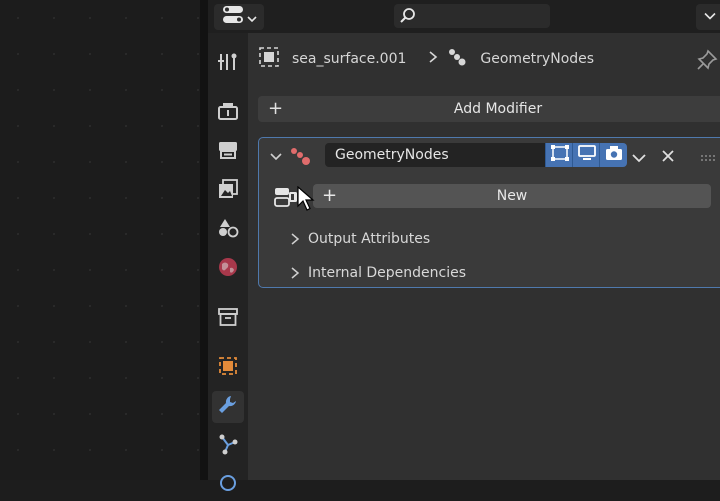  I want to click on tab-physics, so click(228, 485).